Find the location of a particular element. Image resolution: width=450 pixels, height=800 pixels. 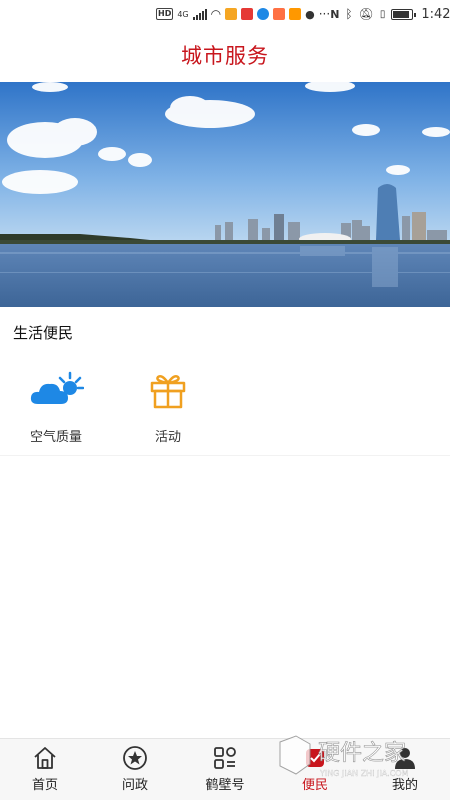

app-play-icon is located at coordinates (295, 14).